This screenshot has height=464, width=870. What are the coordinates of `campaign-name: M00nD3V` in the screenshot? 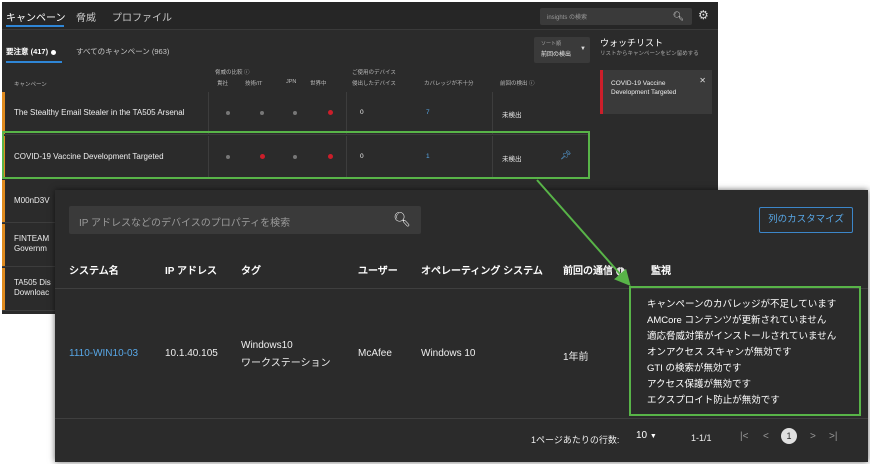 It's located at (32, 200).